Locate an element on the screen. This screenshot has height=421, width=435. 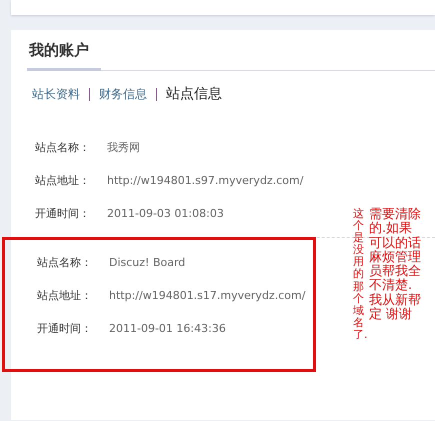
field-value: 2011-09-01 16:43:36 is located at coordinates (167, 329).